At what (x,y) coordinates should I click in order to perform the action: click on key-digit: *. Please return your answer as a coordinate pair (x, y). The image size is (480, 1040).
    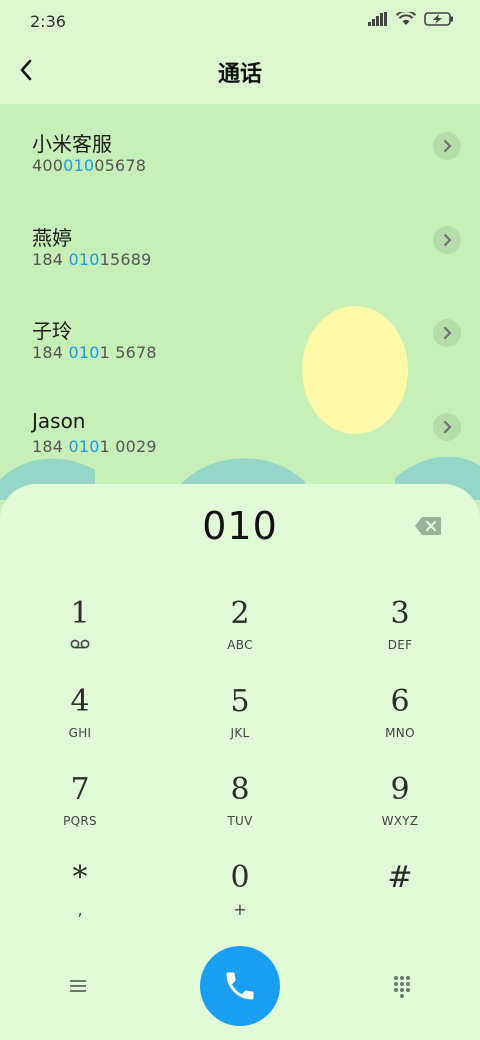
    Looking at the image, I should click on (80, 877).